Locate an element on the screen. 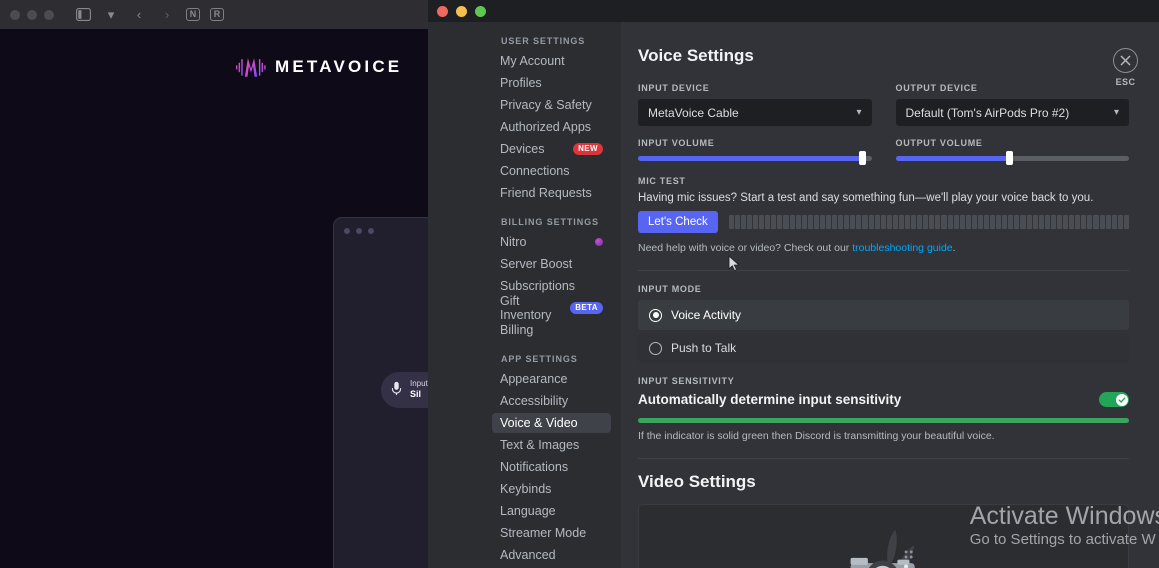 This screenshot has width=1159, height=568. output-volume-knob is located at coordinates (1010, 158).